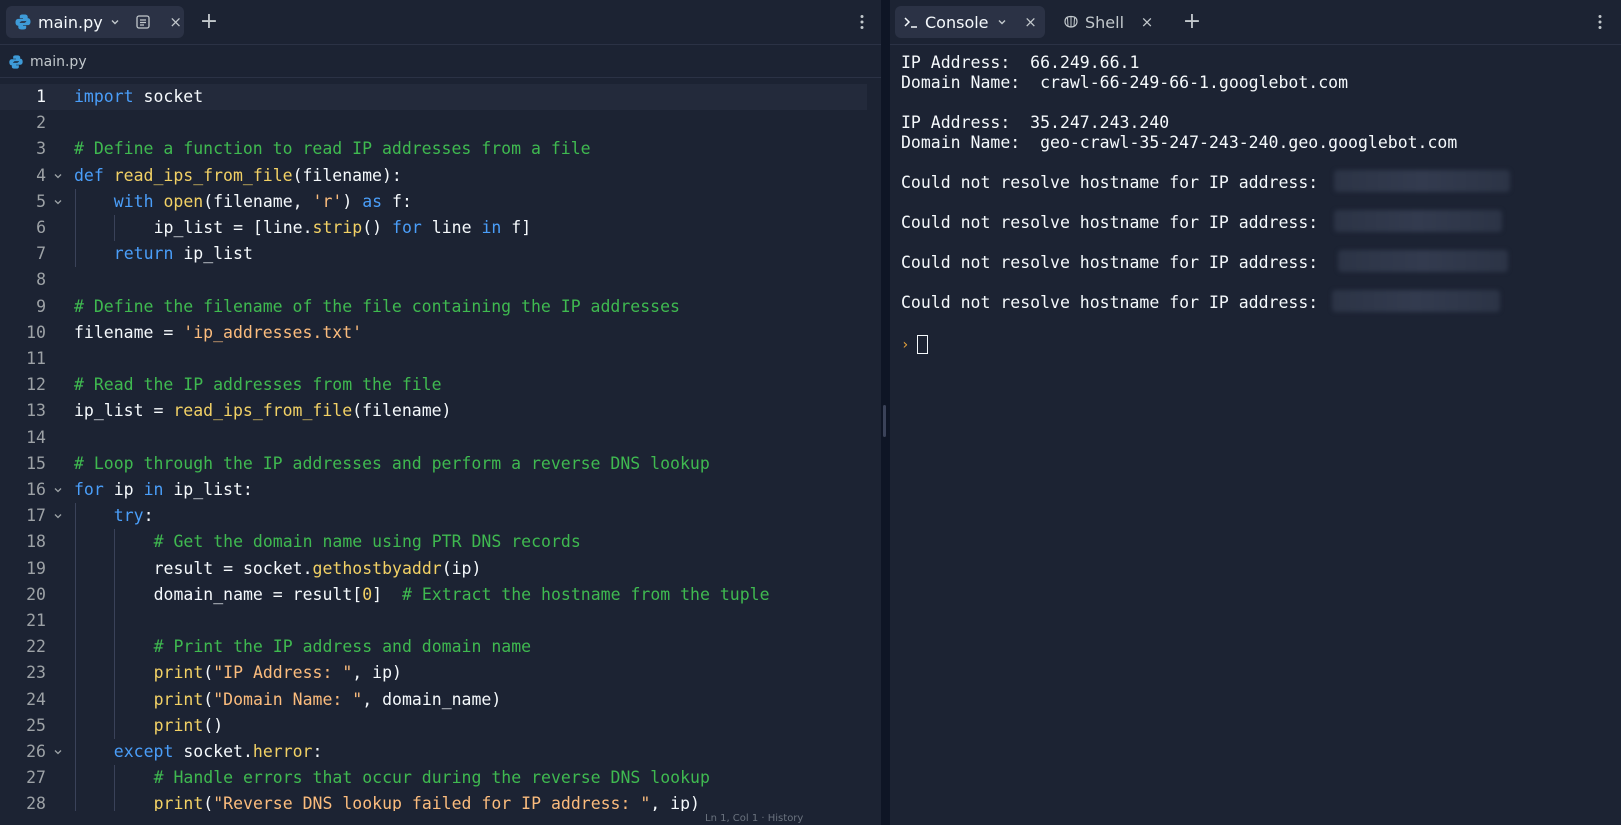 This screenshot has width=1621, height=825. What do you see at coordinates (36, 647) in the screenshot?
I see `line-number: 22` at bounding box center [36, 647].